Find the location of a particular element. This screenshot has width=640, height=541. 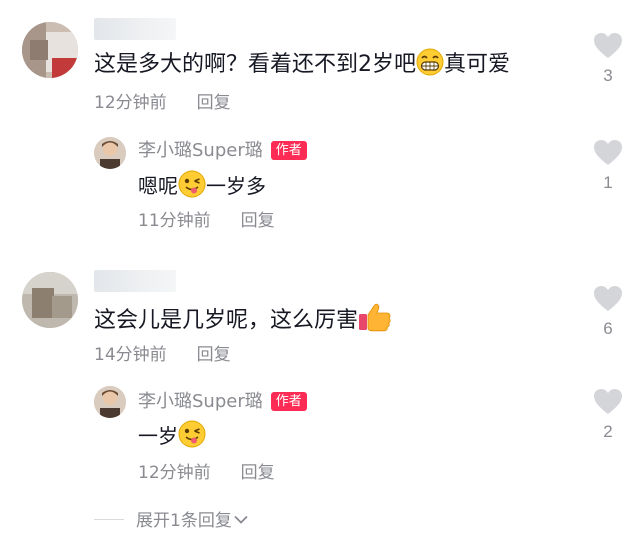

comment-1-text: 这是多大的啊？看着还不到2岁吧 真可爱 is located at coordinates (302, 66).